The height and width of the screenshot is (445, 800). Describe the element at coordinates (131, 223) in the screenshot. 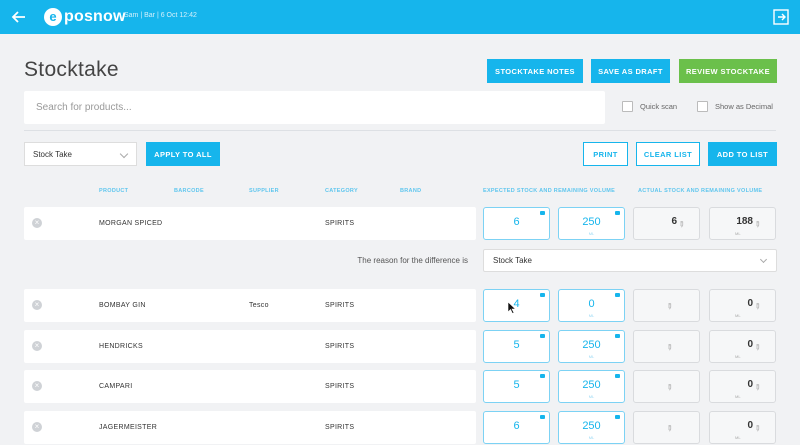

I see `product-name: MORGAN SPICED` at that location.